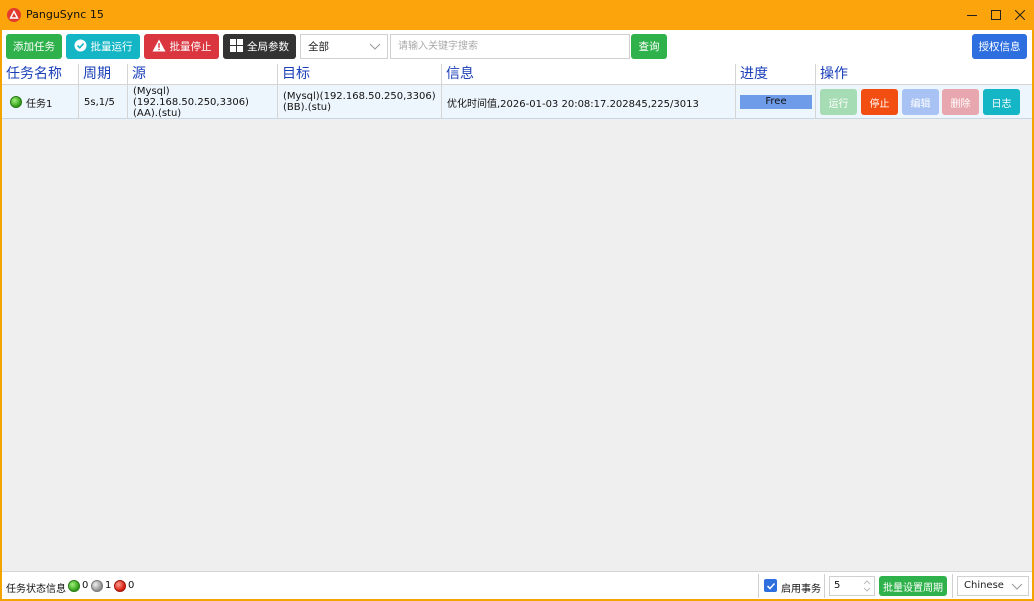 The width and height of the screenshot is (1034, 601). I want to click on batch-run-button: 批量运行, so click(103, 46).